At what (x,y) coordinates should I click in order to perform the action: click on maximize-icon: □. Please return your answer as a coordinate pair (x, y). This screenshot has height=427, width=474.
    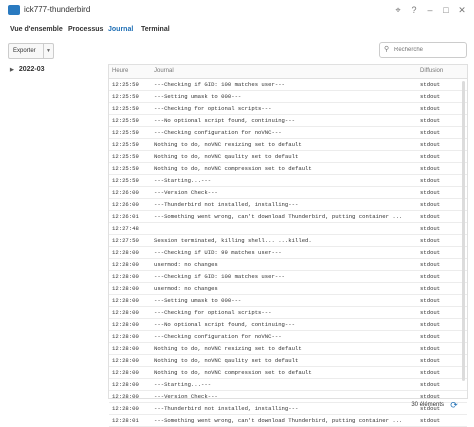
    Looking at the image, I should click on (446, 10).